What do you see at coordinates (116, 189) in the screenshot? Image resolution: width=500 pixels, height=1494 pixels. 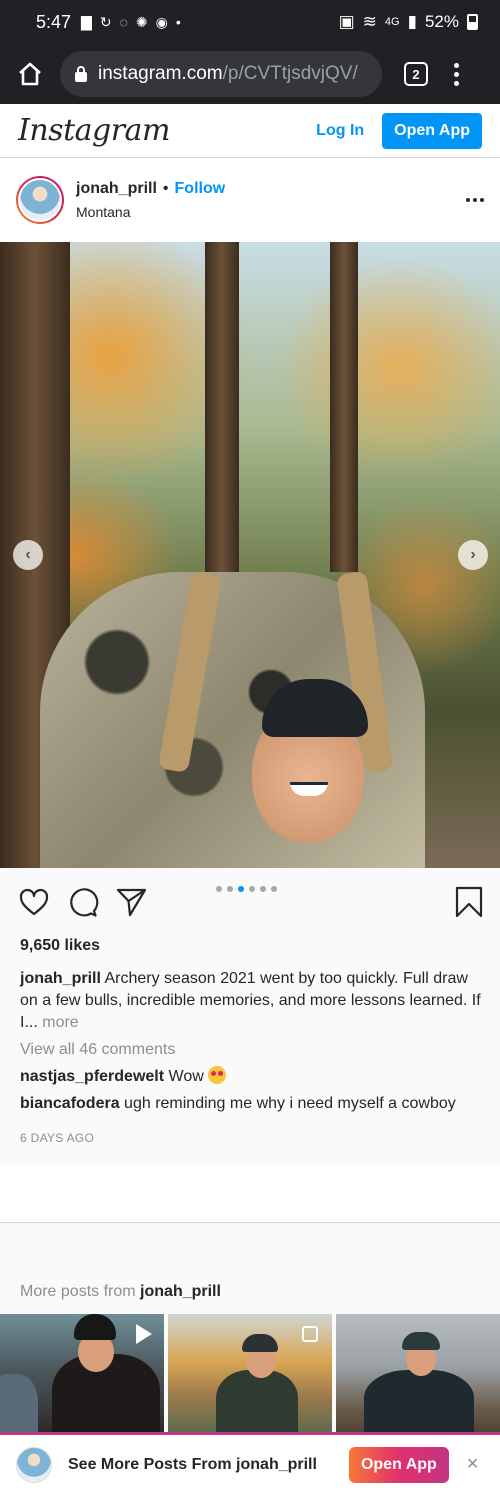 I see `post-username: jonah_prill` at bounding box center [116, 189].